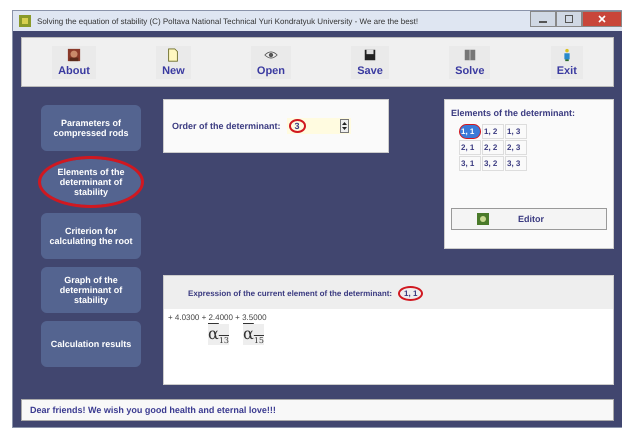 Image resolution: width=622 pixels, height=430 pixels. Describe the element at coordinates (543, 19) in the screenshot. I see `minimize-button` at that location.